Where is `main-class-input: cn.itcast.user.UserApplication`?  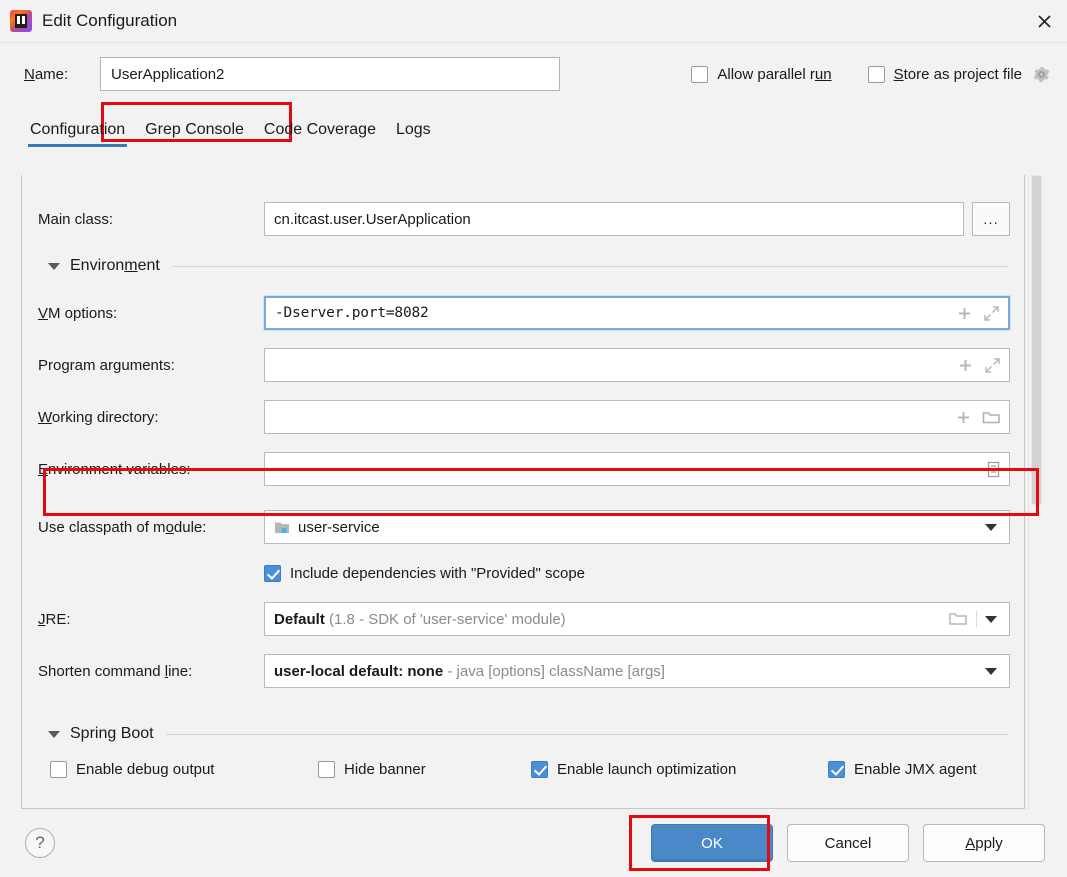 main-class-input: cn.itcast.user.UserApplication is located at coordinates (614, 219).